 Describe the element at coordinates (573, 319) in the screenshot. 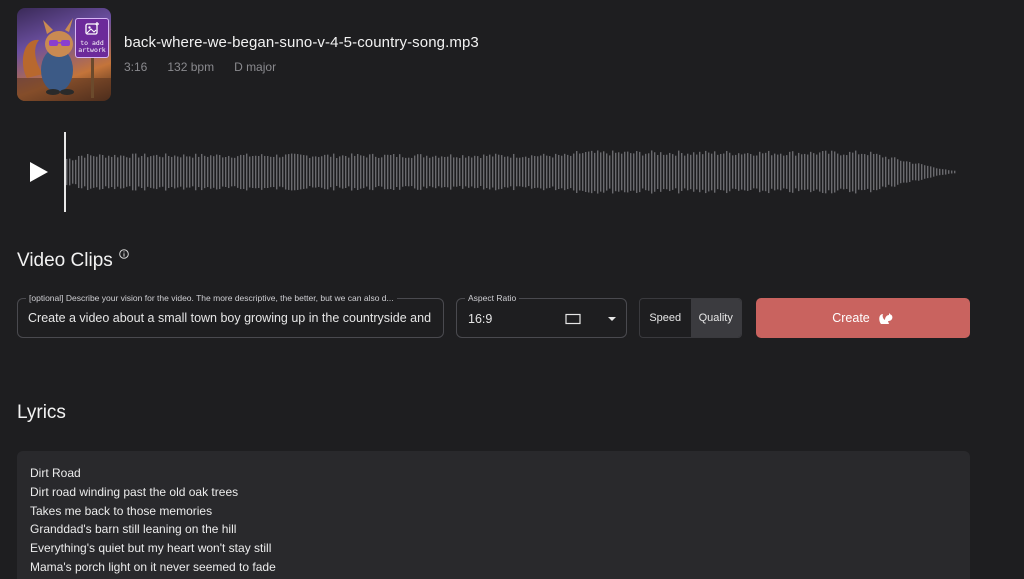

I see `aspect-rectangle-icon` at that location.